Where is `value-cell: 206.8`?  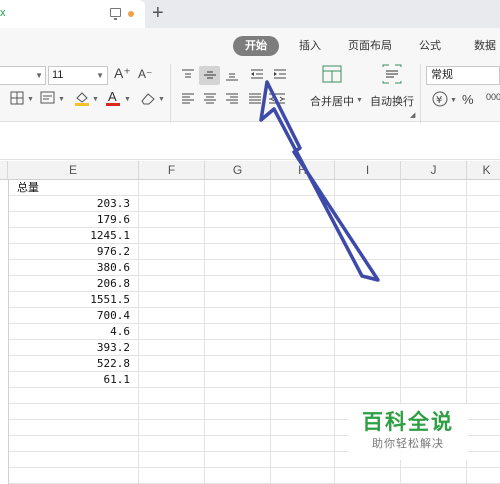
value-cell: 206.8 is located at coordinates (73, 284).